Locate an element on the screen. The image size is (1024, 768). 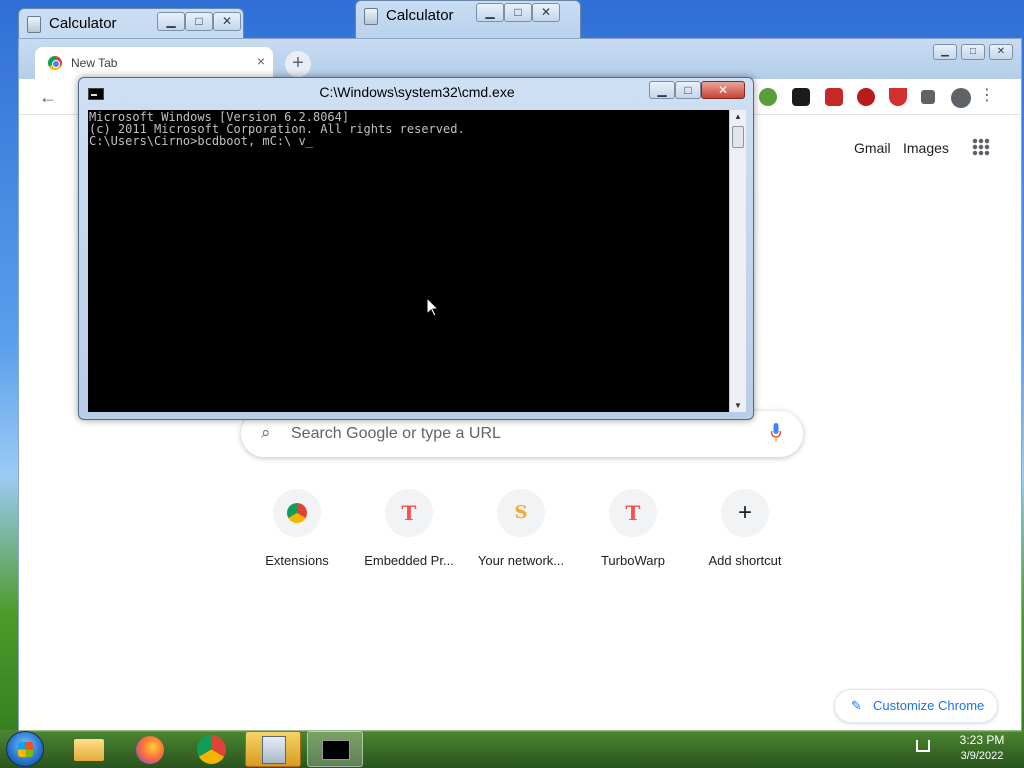
clock-date: 3/9/2022 is located at coordinates (982, 756).